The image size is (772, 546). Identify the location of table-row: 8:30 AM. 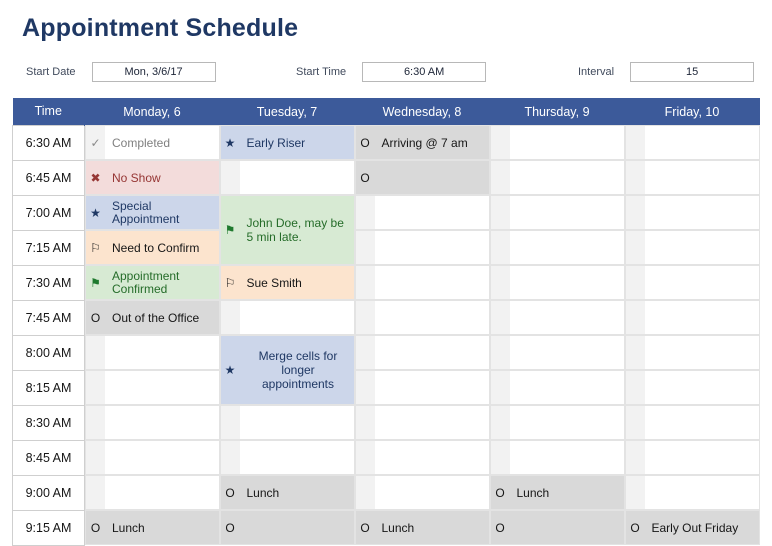
(386, 422).